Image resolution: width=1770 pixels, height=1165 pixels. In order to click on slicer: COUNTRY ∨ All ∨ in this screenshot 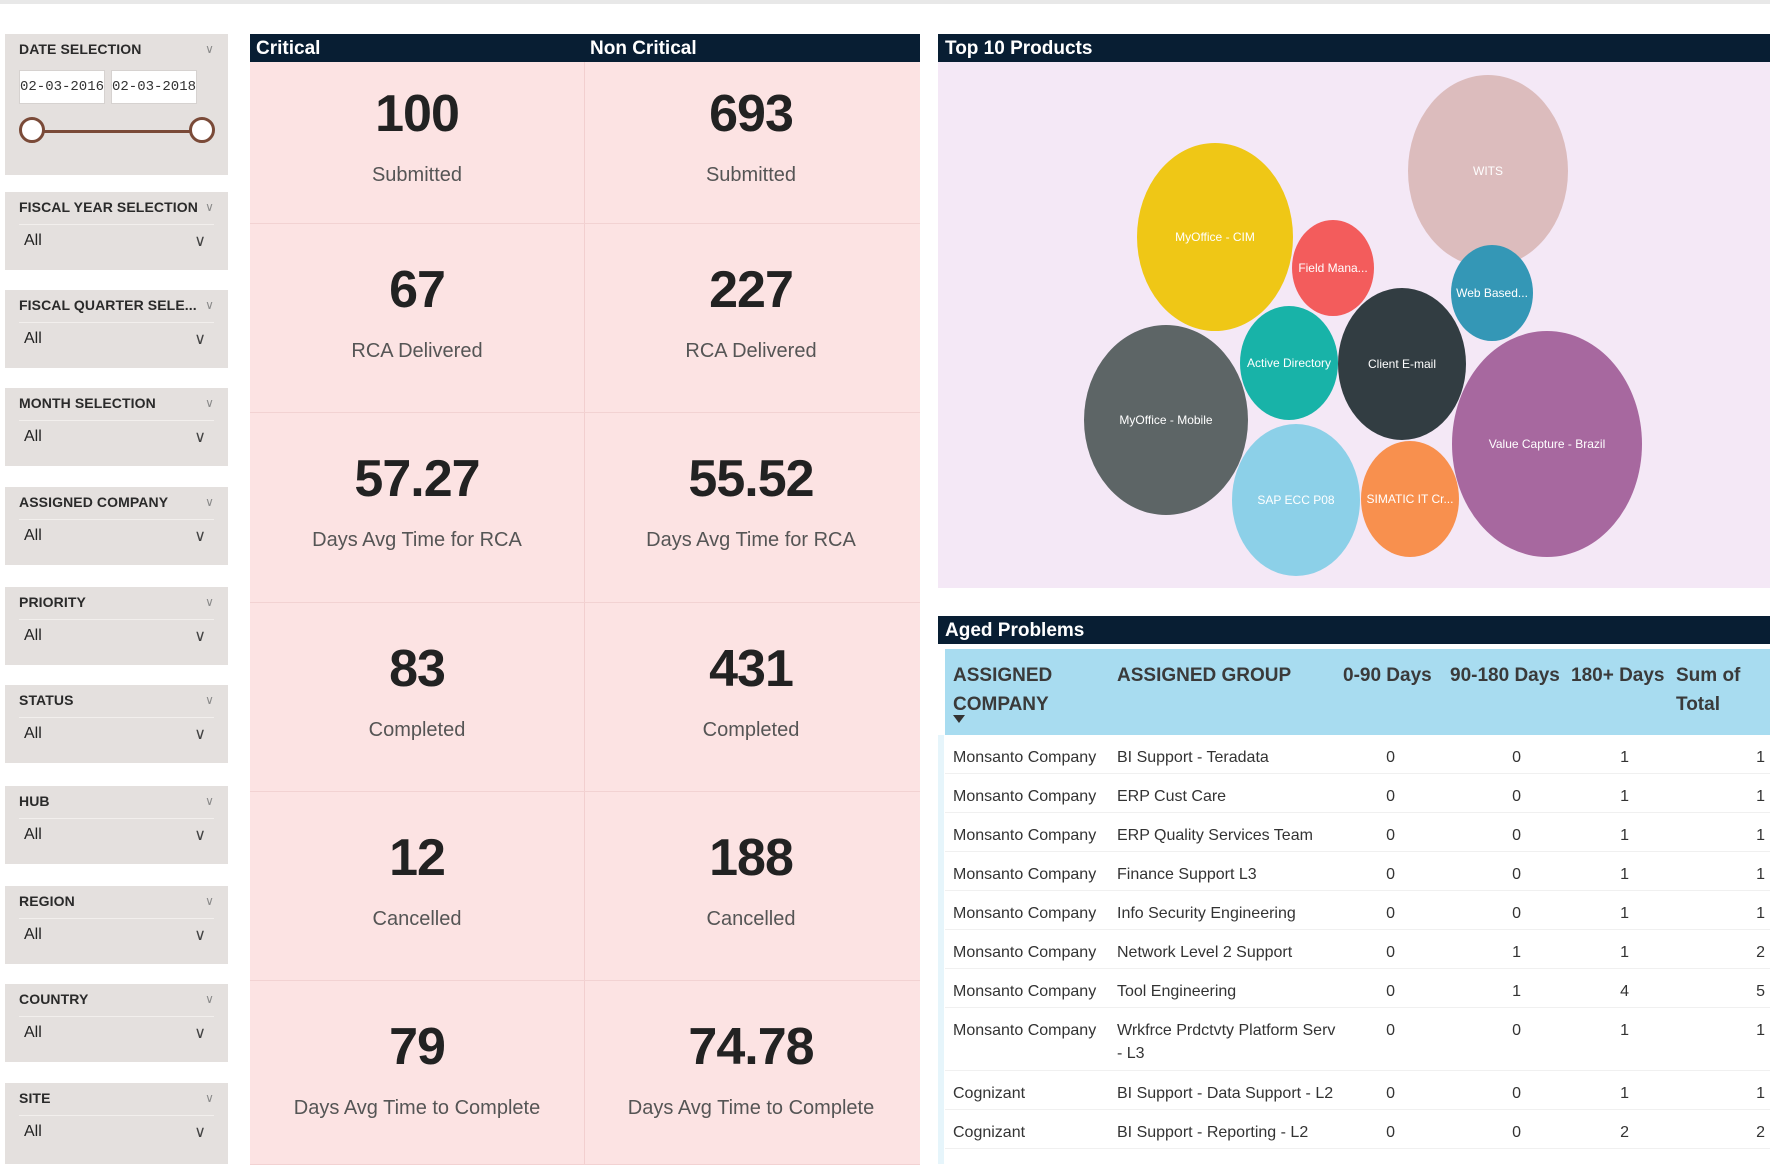, I will do `click(116, 1023)`.